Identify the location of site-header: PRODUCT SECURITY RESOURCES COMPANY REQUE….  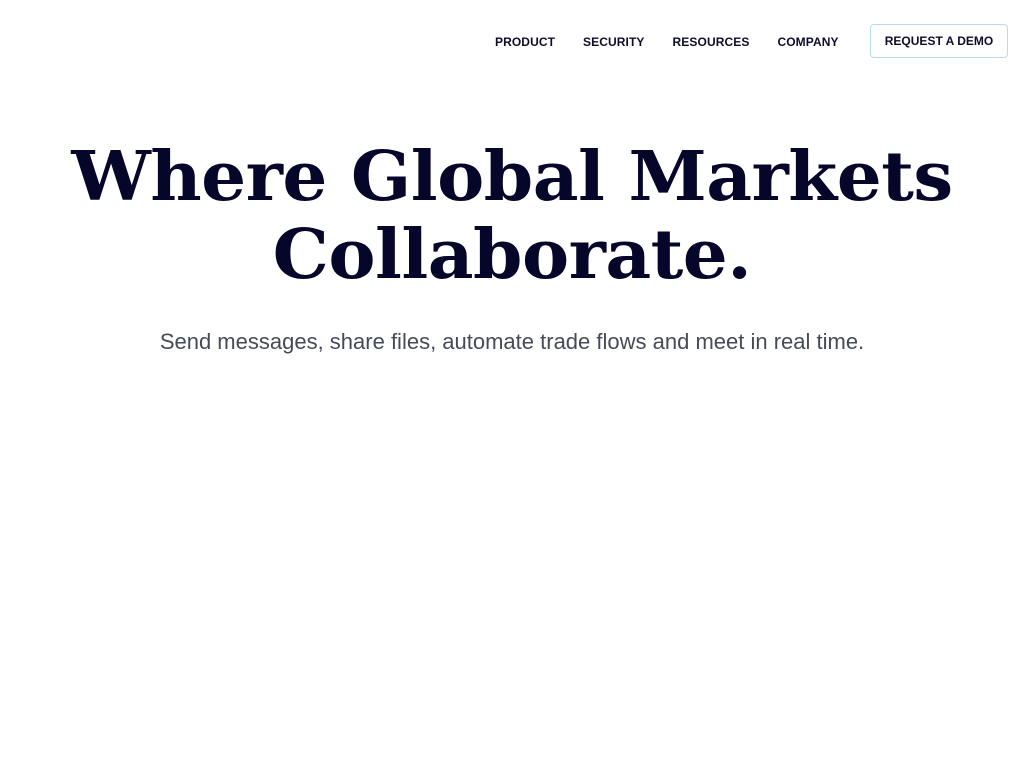
(512, 41).